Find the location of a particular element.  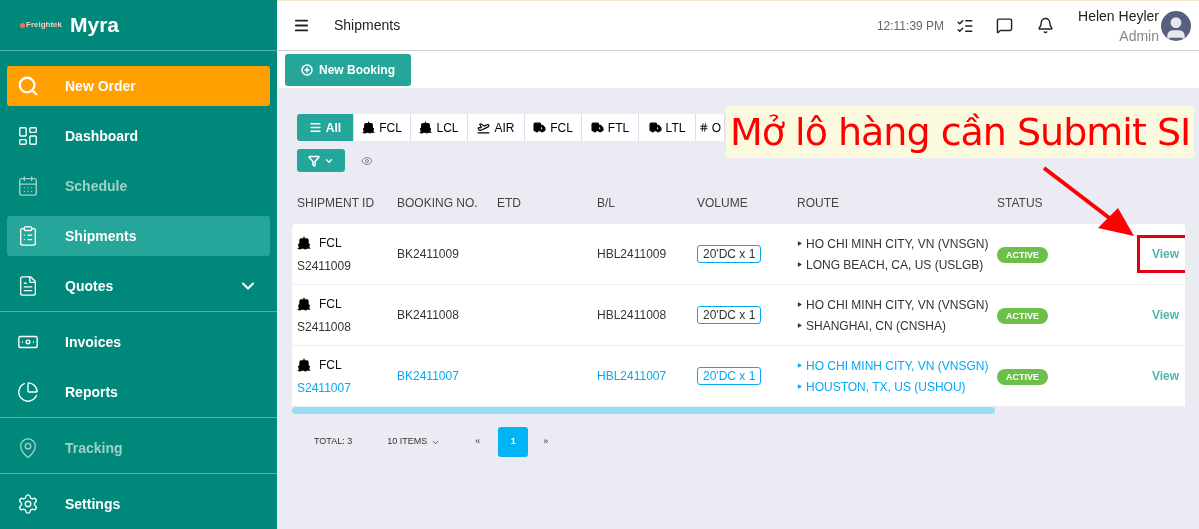

previous-page: « is located at coordinates (478, 442).